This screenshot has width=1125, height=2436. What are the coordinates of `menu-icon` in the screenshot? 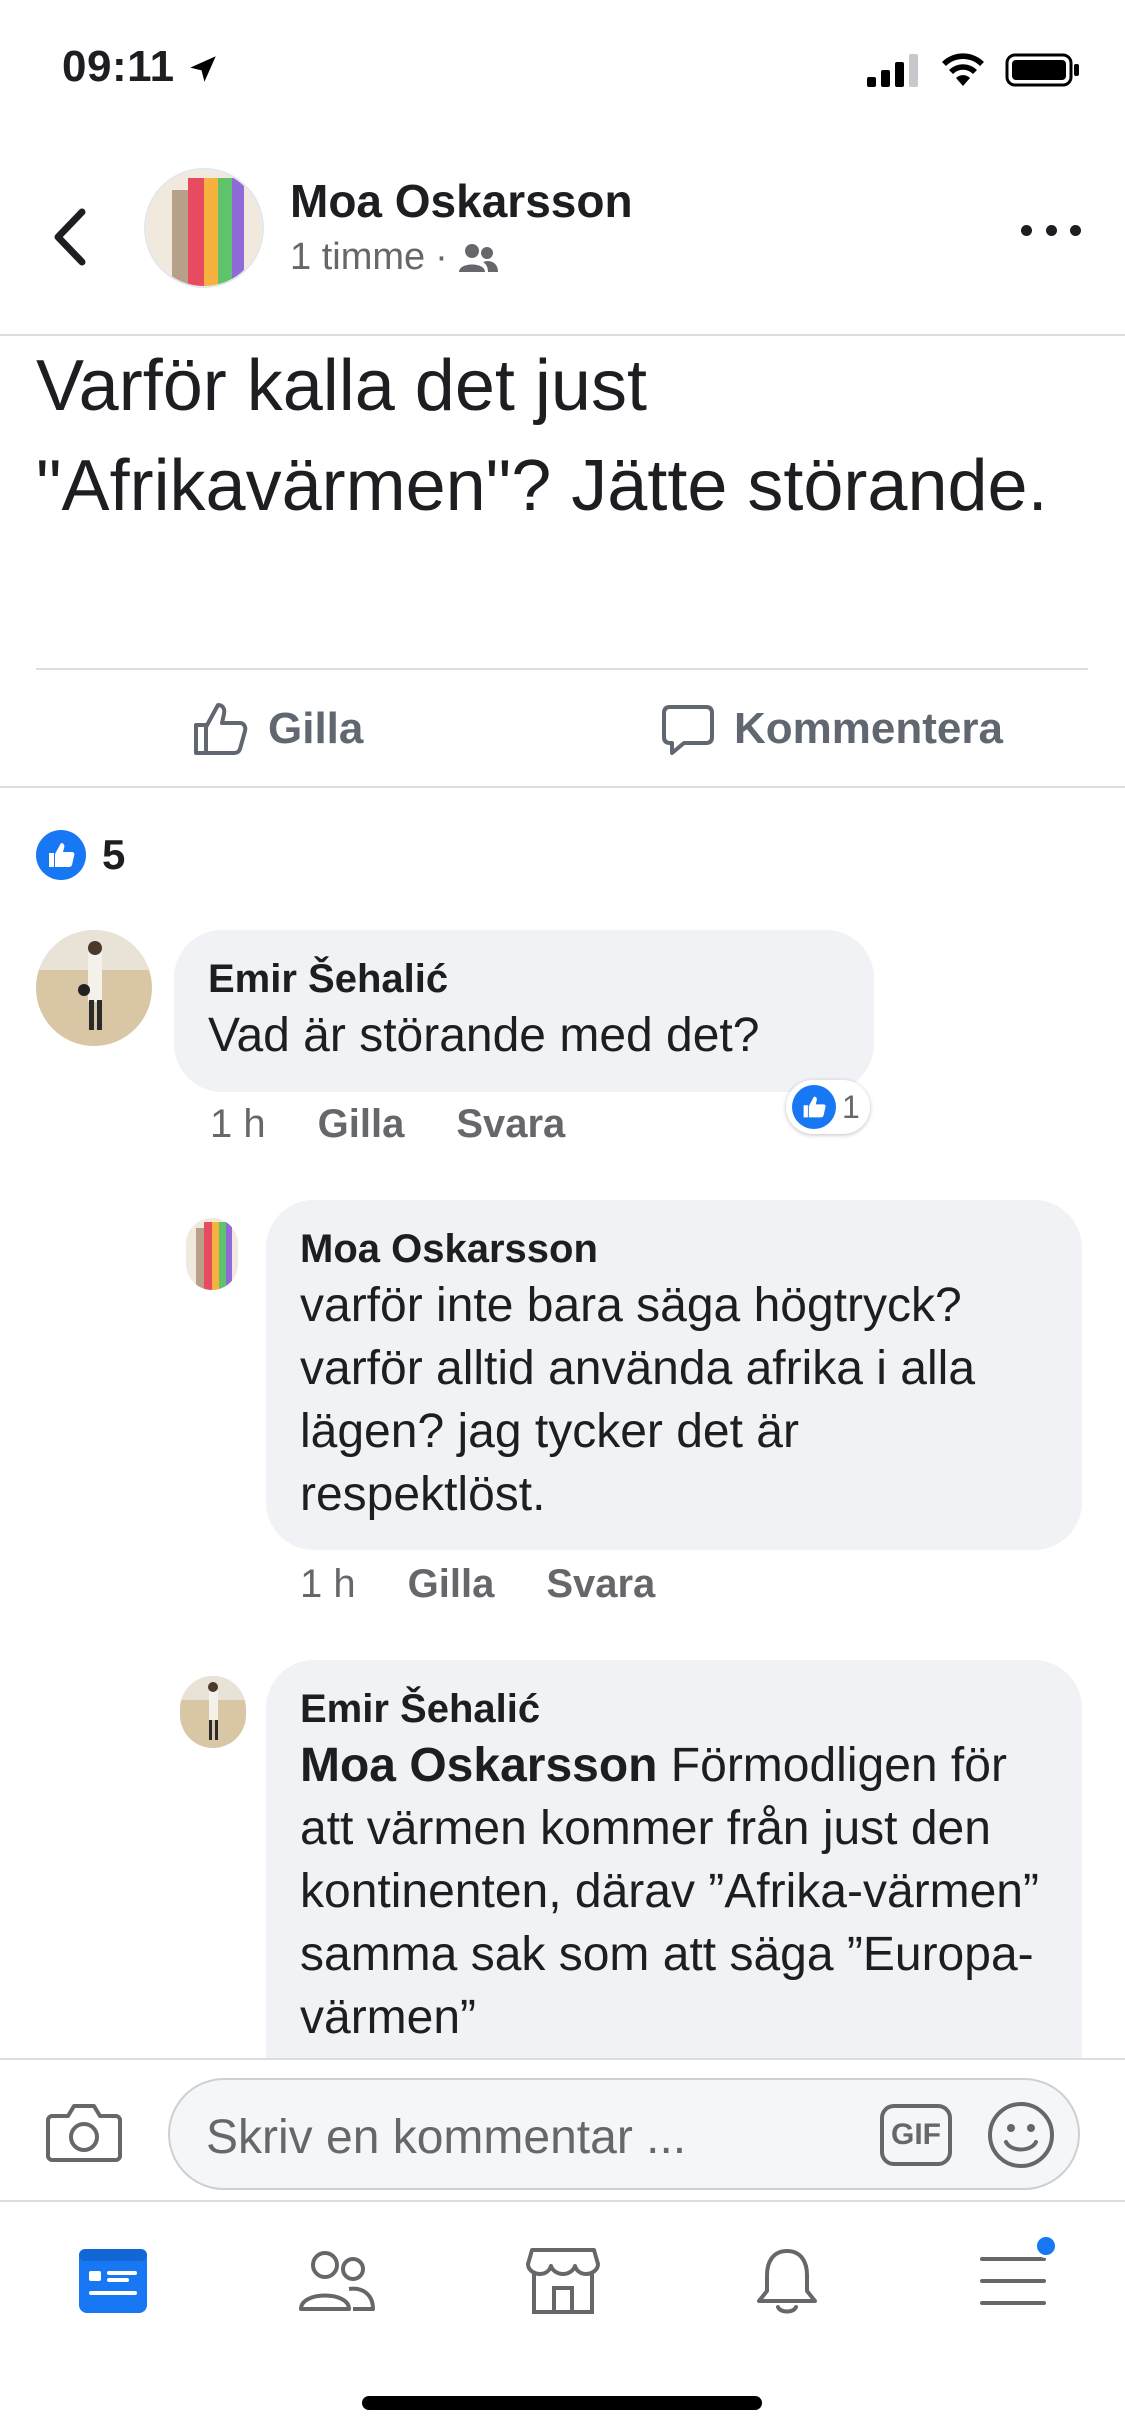 It's located at (1013, 2280).